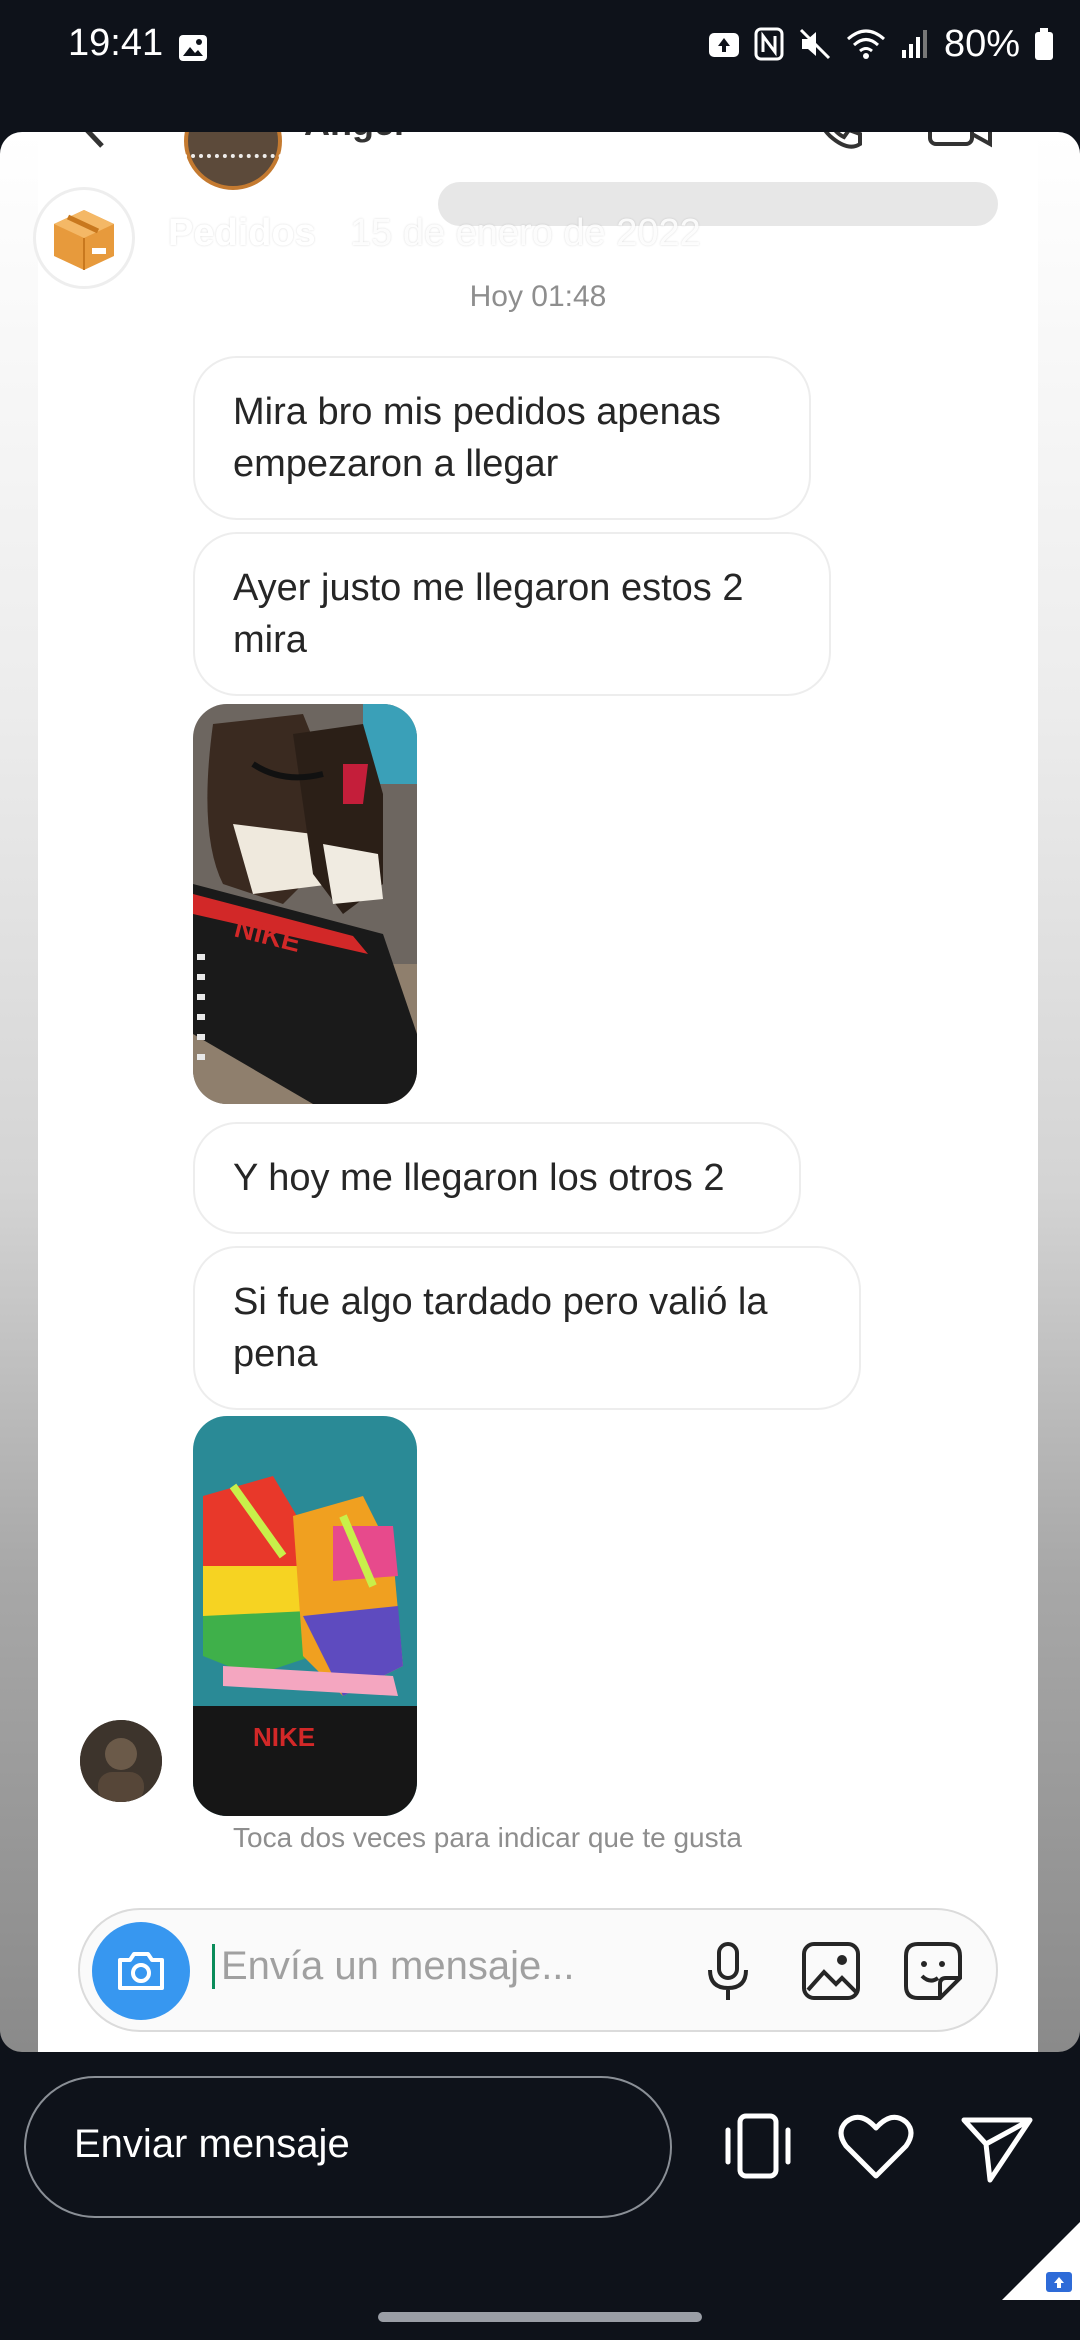 The image size is (1080, 2340). I want to click on back-arrow-icon, so click(94, 140).